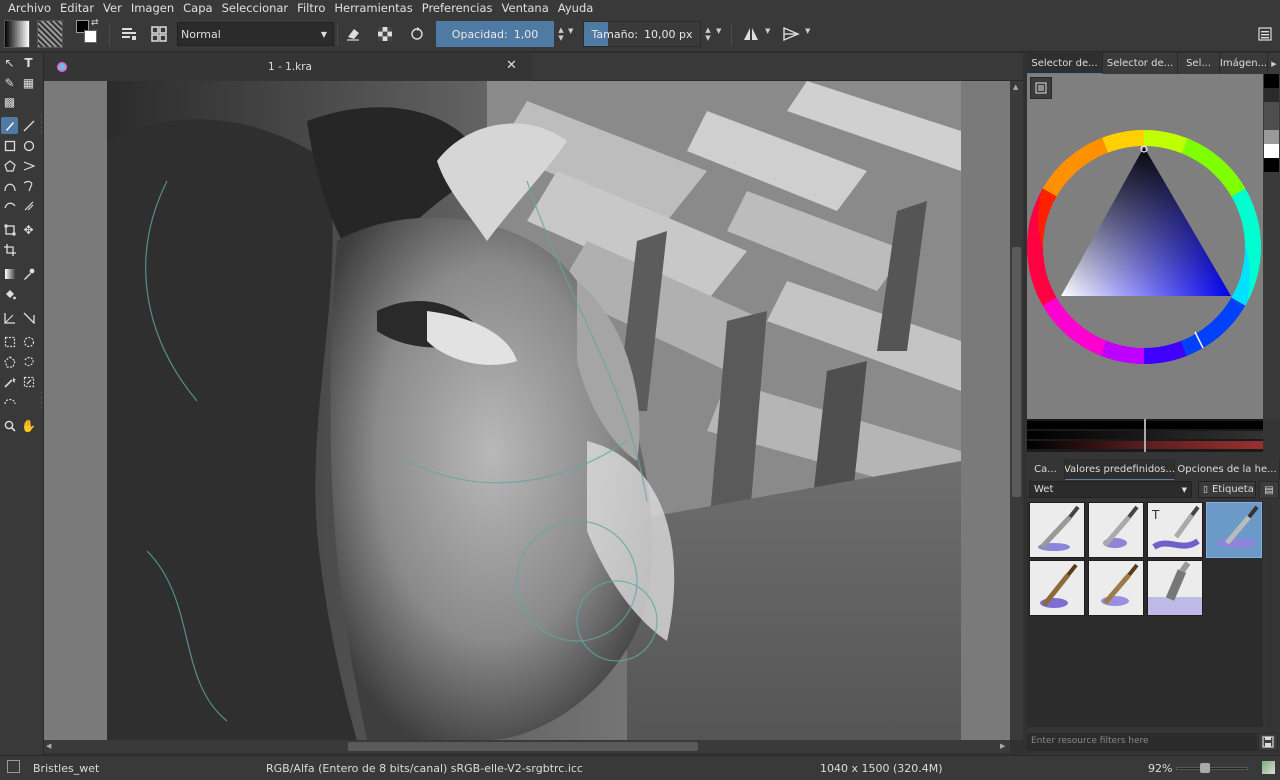  What do you see at coordinates (28, 341) in the screenshot?
I see `ellipse-select-icon` at bounding box center [28, 341].